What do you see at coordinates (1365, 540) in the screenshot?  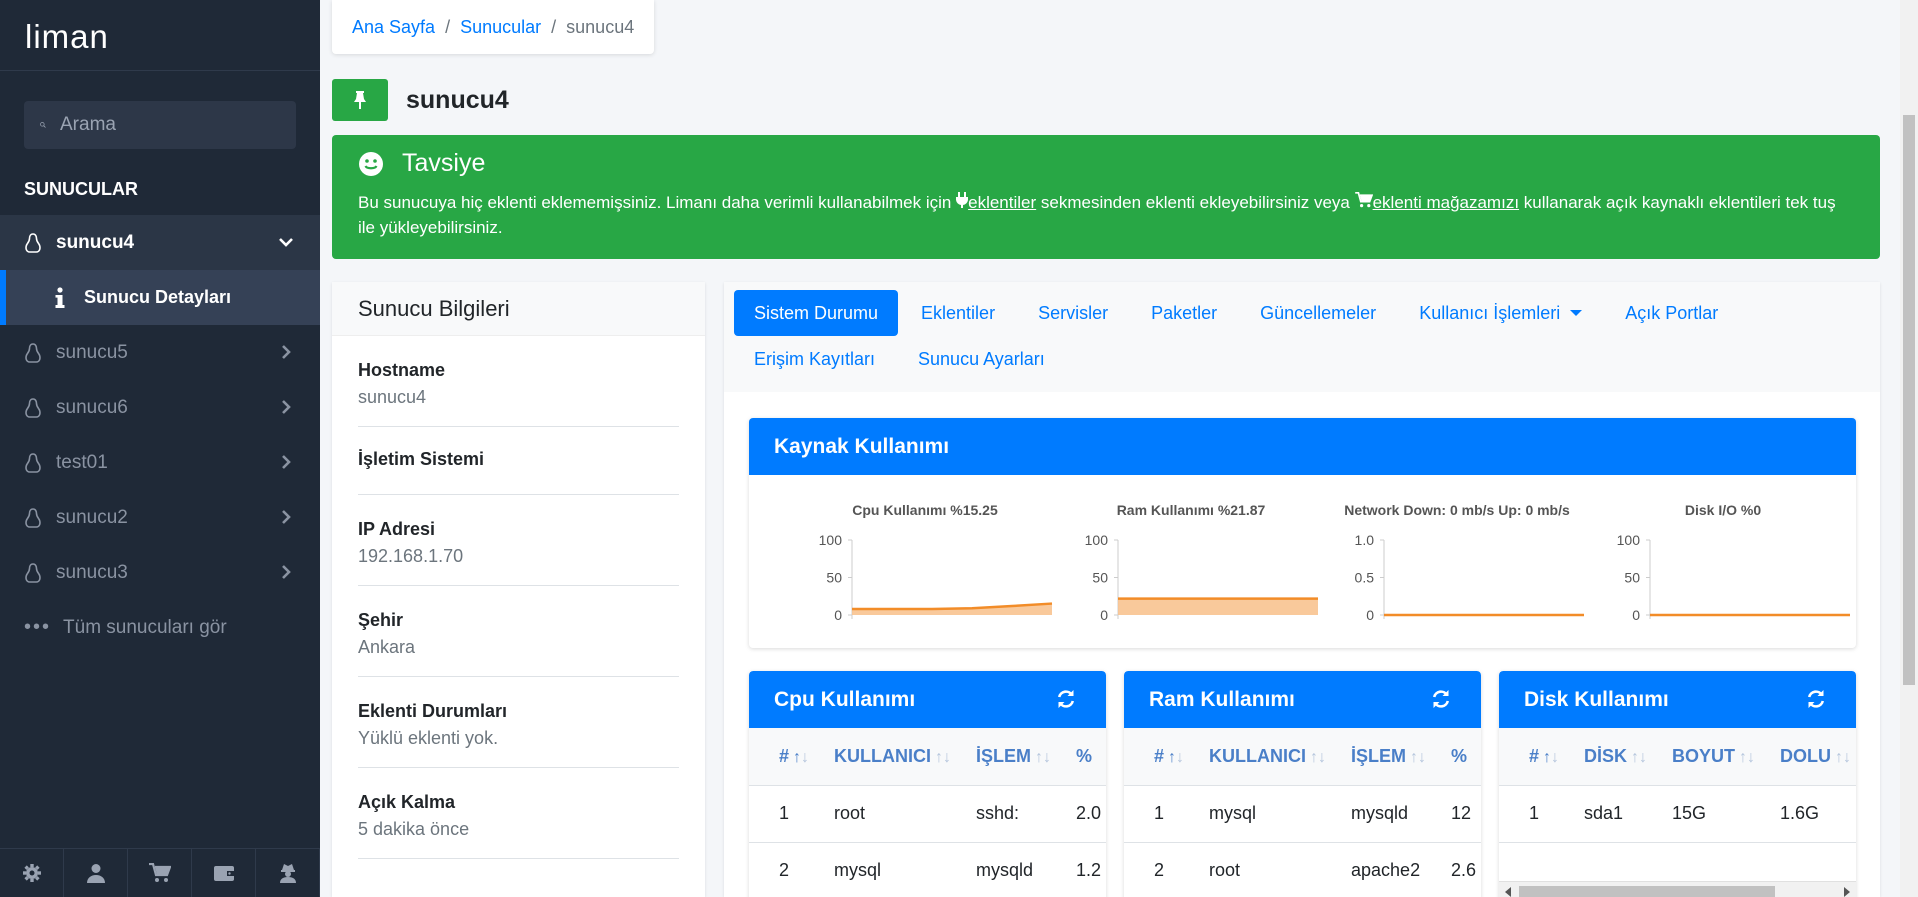 I see `y-tick-label: 1.0` at bounding box center [1365, 540].